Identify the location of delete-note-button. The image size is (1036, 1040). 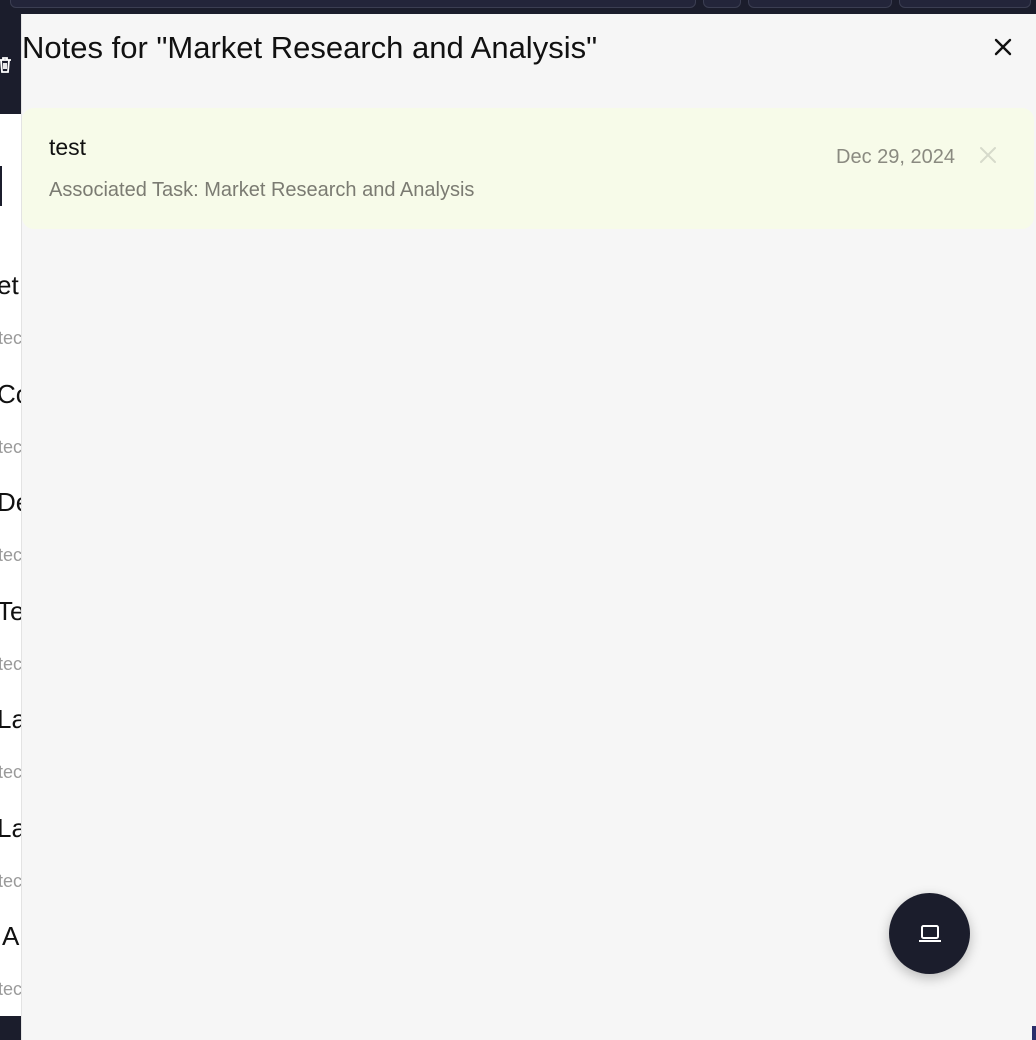
(988, 155).